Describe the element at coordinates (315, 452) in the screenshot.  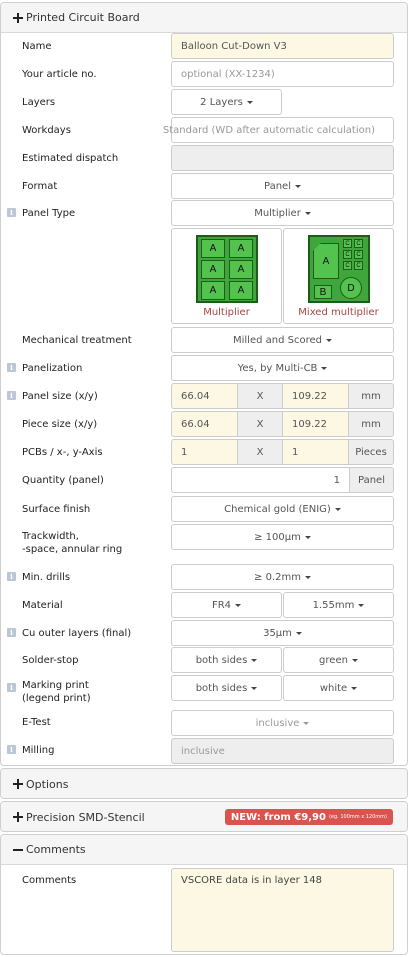
I see `pcbs-y-input: 1` at that location.